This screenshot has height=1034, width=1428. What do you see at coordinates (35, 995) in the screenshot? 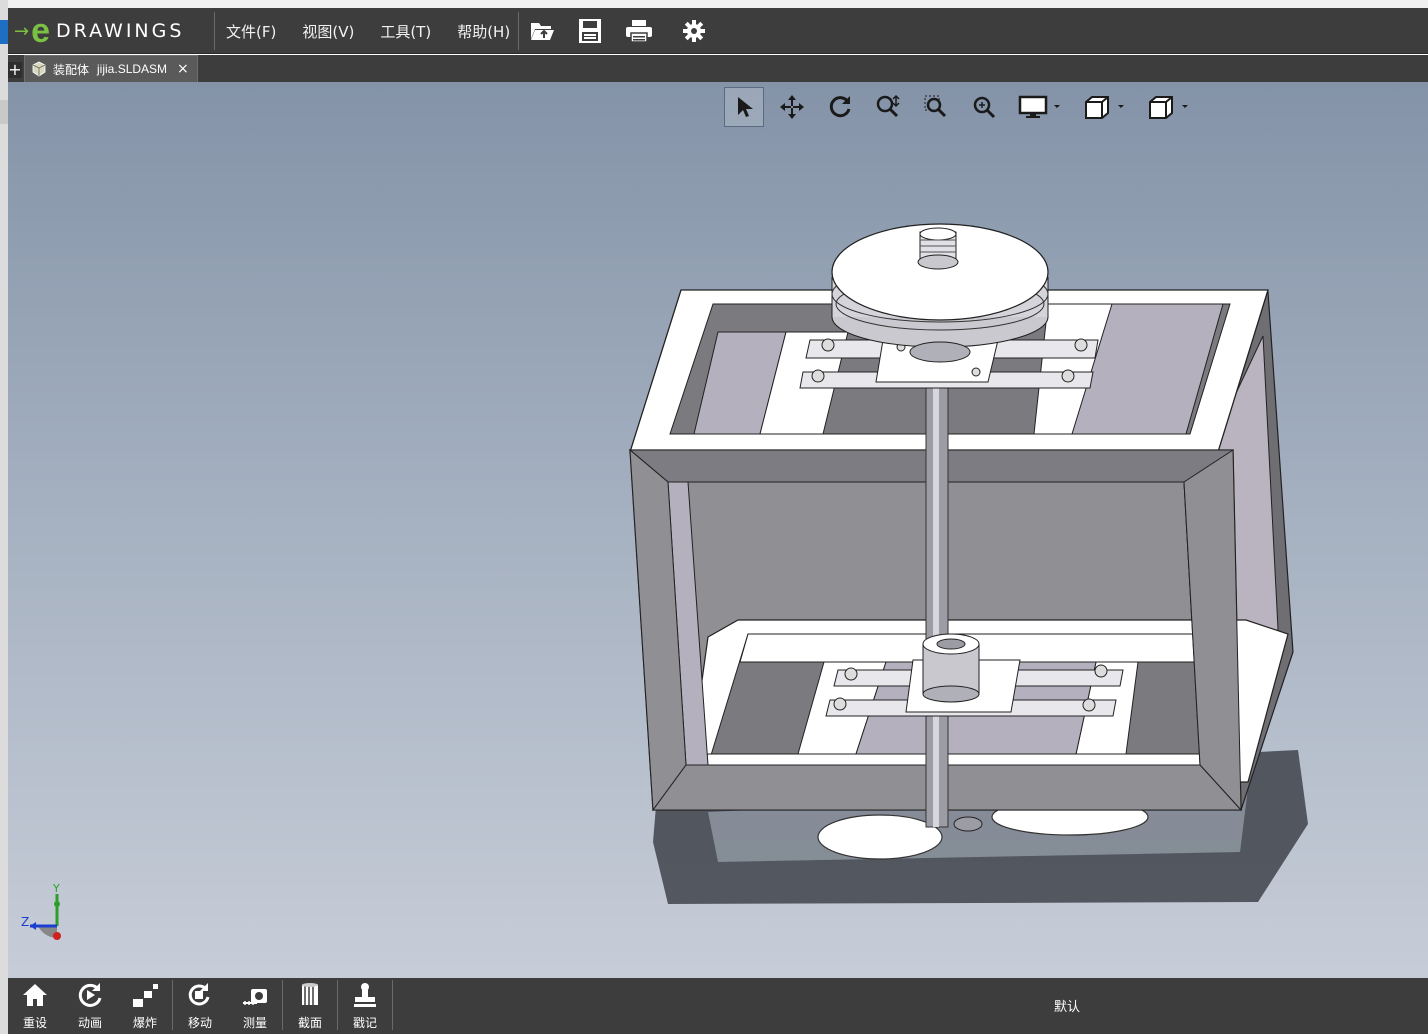
I see `home-icon` at bounding box center [35, 995].